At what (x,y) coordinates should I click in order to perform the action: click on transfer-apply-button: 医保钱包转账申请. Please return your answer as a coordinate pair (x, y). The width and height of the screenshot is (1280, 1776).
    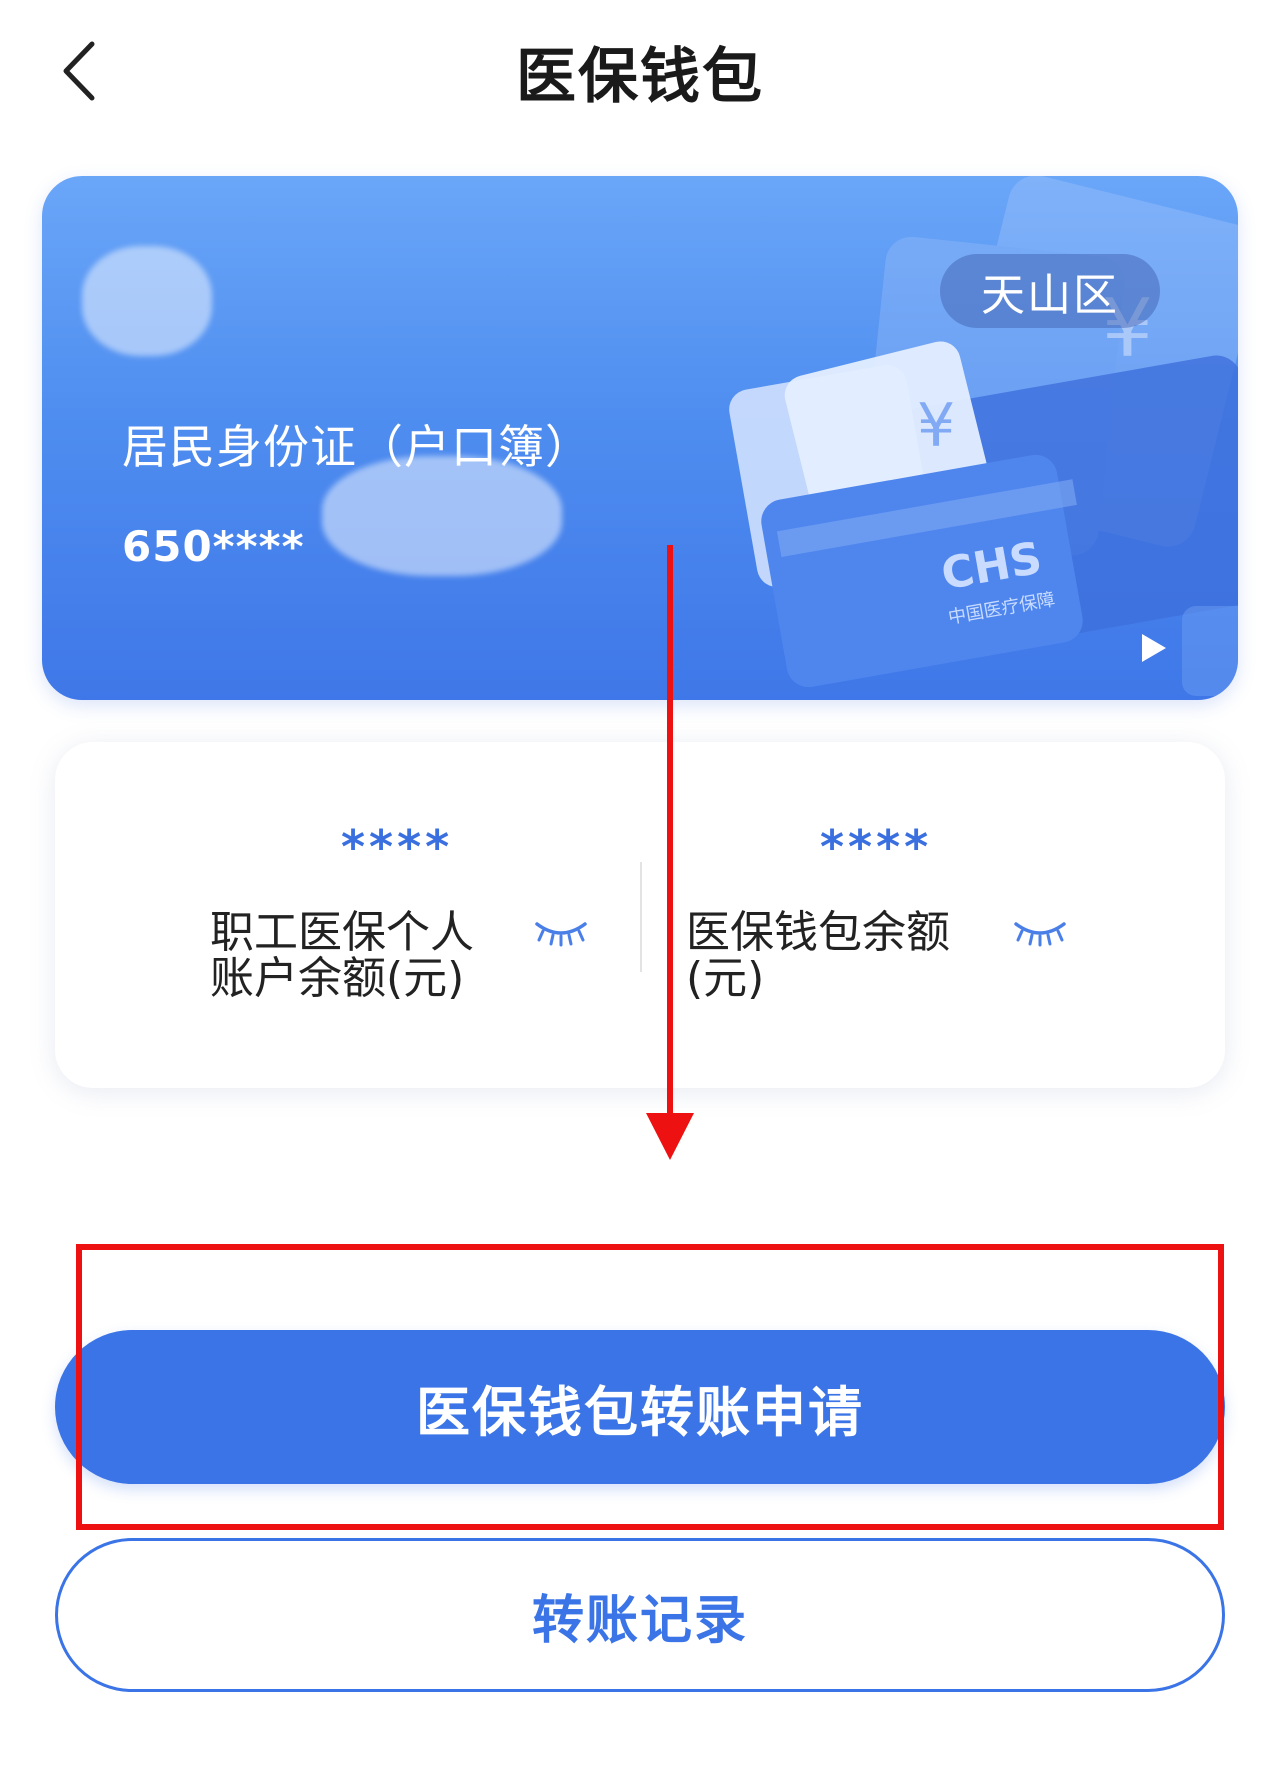
    Looking at the image, I should click on (640, 1407).